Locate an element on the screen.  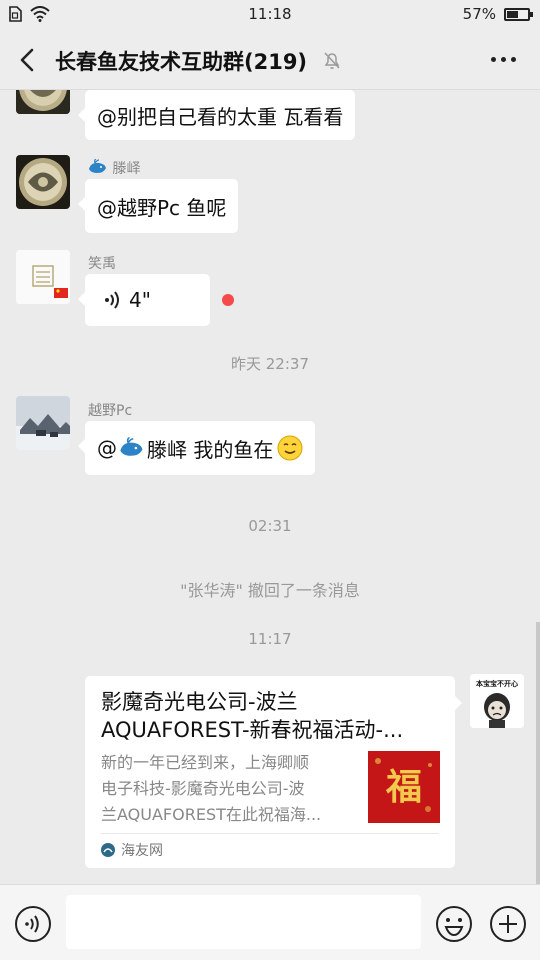
sender-name: 越野Pc is located at coordinates (110, 411).